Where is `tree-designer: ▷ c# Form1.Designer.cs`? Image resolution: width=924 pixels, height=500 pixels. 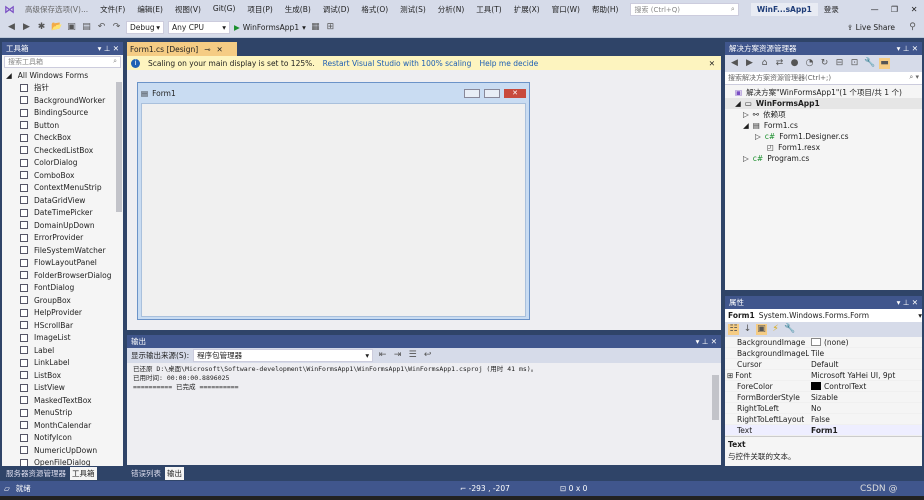
tree-designer: ▷ c# Form1.Designer.cs is located at coordinates (823, 136).